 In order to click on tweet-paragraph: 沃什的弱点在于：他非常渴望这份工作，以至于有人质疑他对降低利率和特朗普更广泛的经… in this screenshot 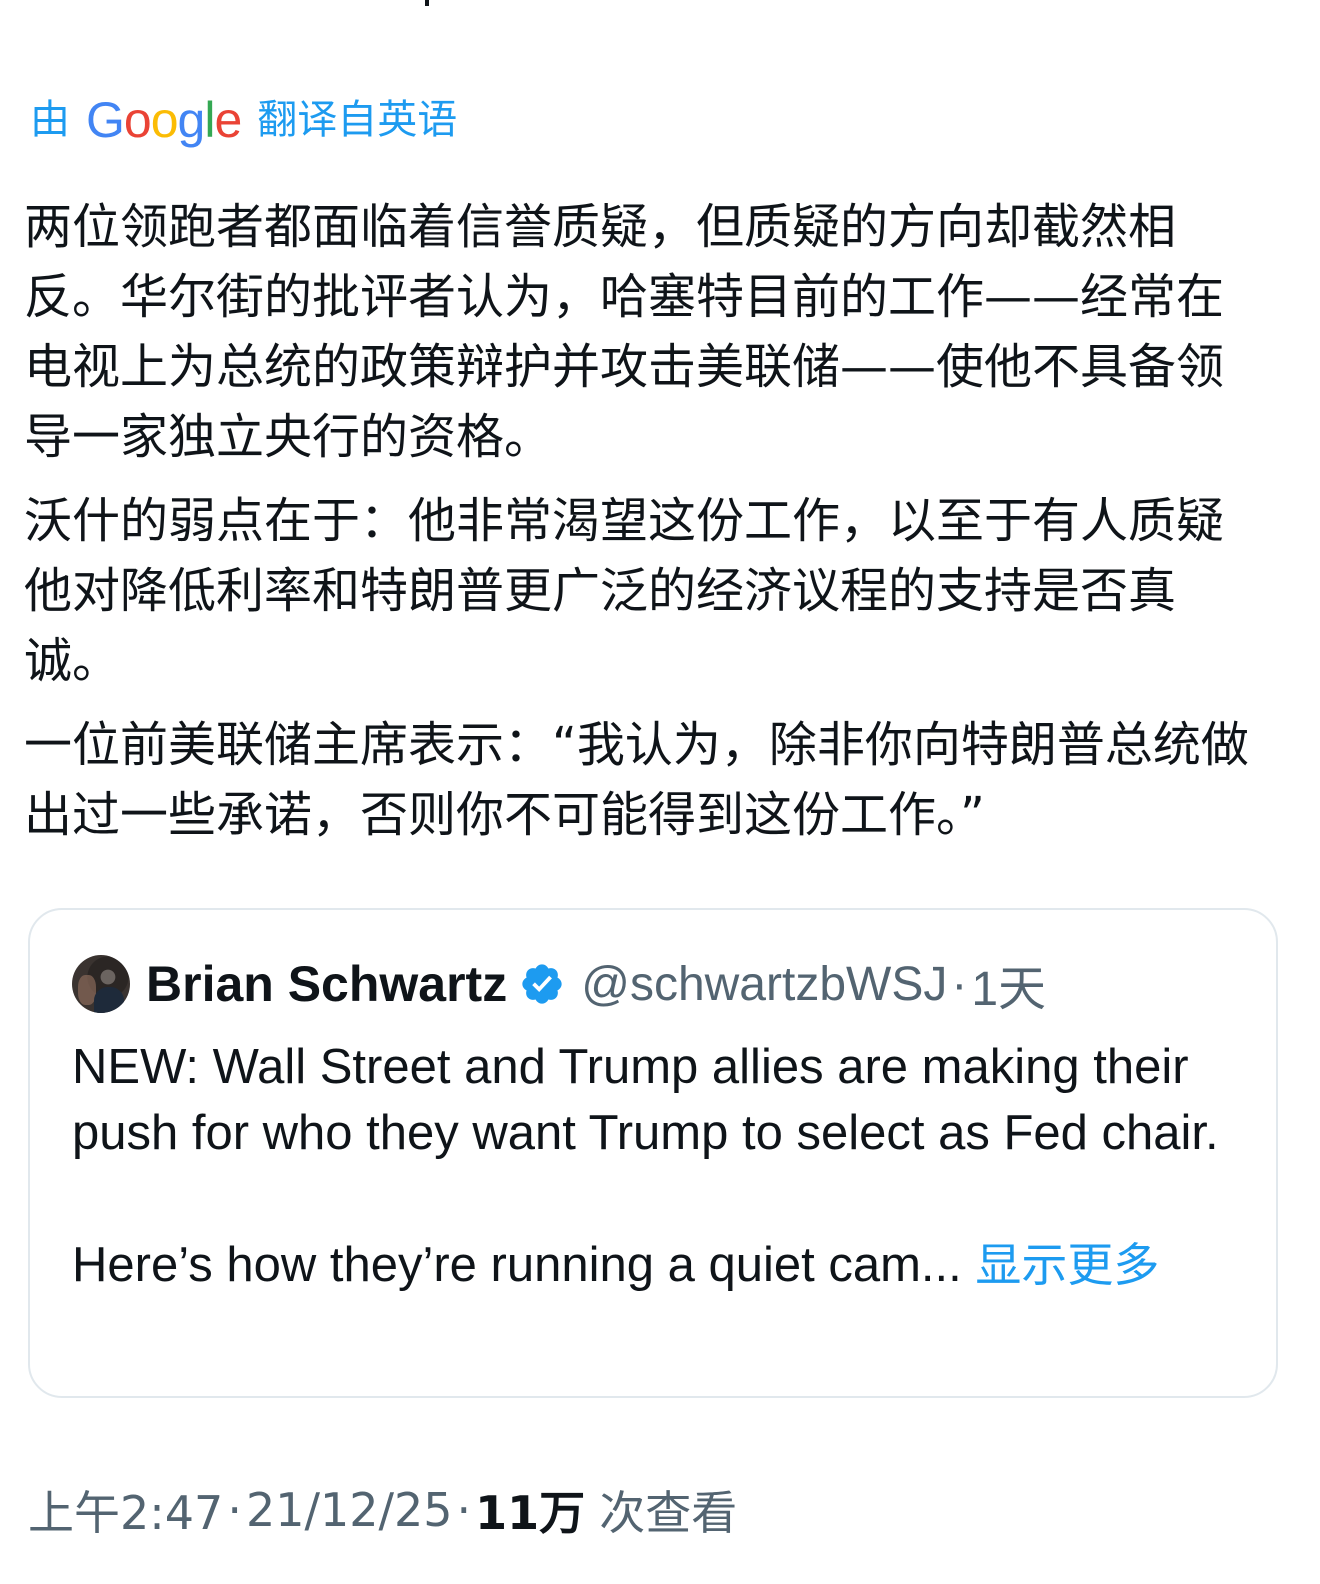, I will do `click(624, 591)`.